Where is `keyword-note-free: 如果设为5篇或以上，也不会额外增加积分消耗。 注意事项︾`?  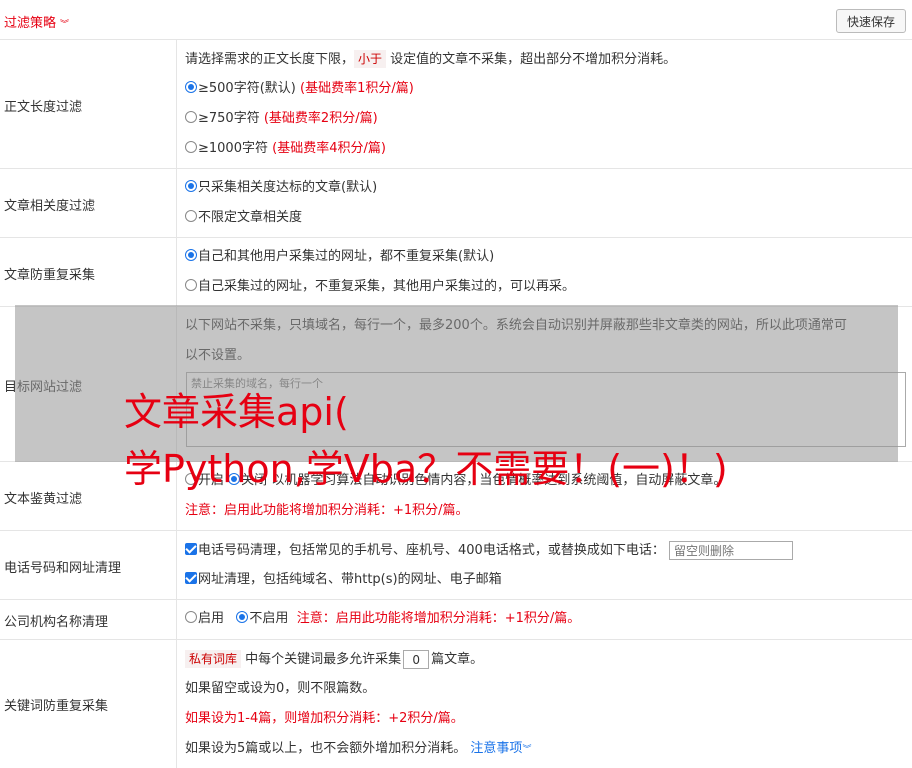
keyword-note-free: 如果设为5篇或以上，也不会额外增加积分消耗。 注意事项︾ is located at coordinates (358, 748).